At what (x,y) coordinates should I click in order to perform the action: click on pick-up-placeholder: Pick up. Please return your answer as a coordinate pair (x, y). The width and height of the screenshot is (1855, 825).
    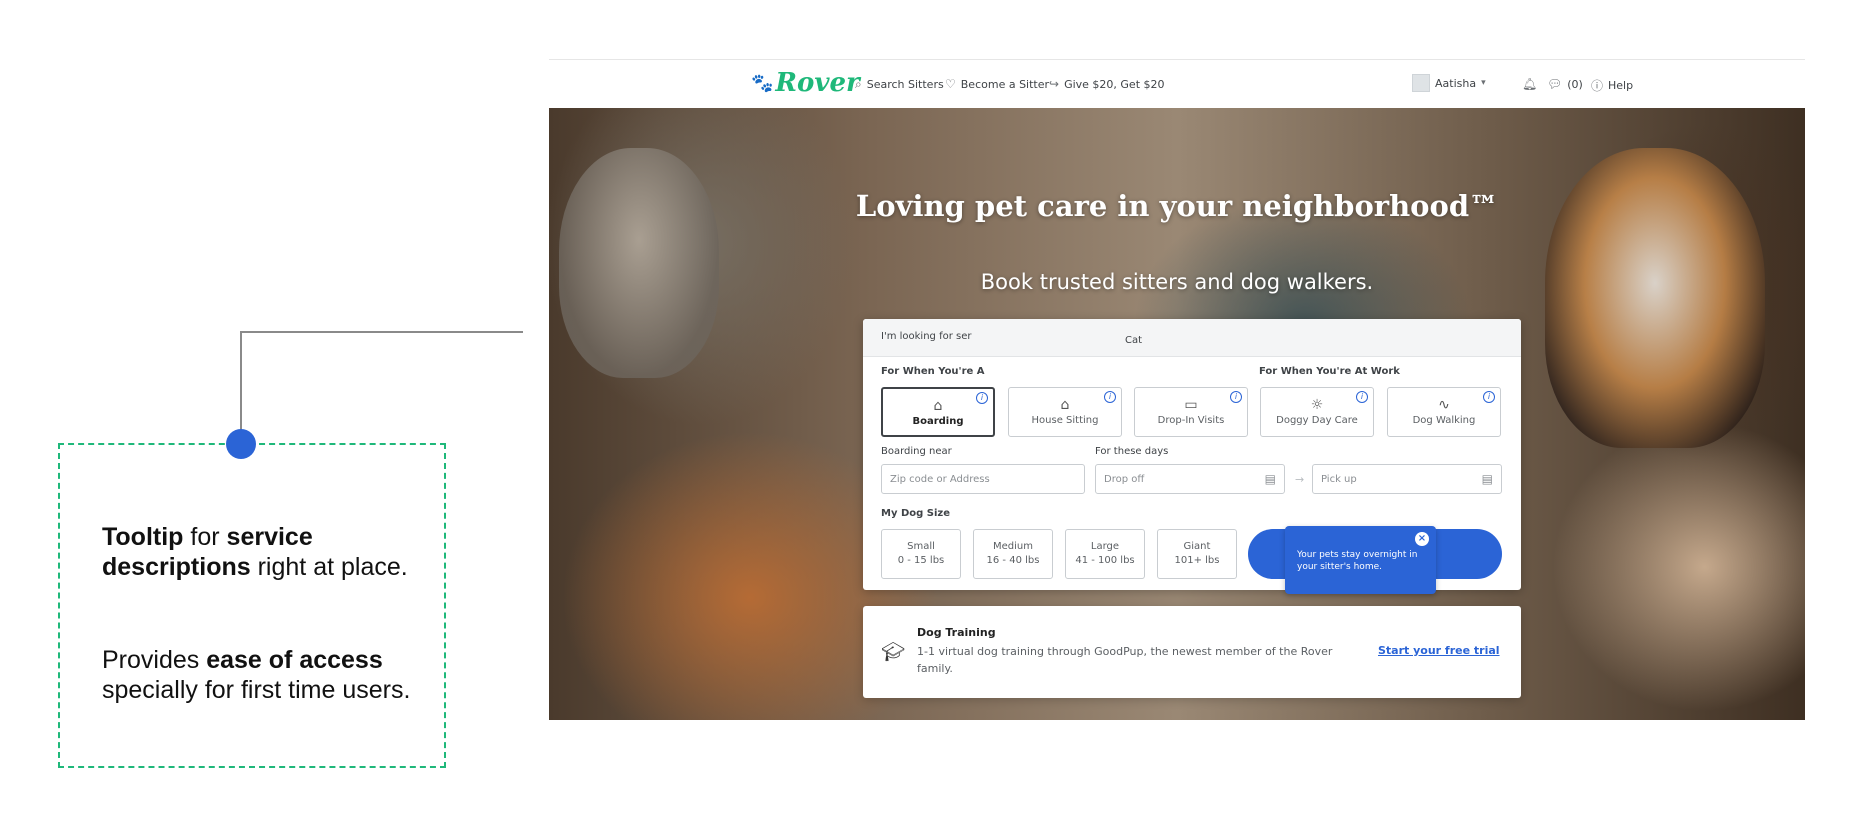
    Looking at the image, I should click on (1339, 479).